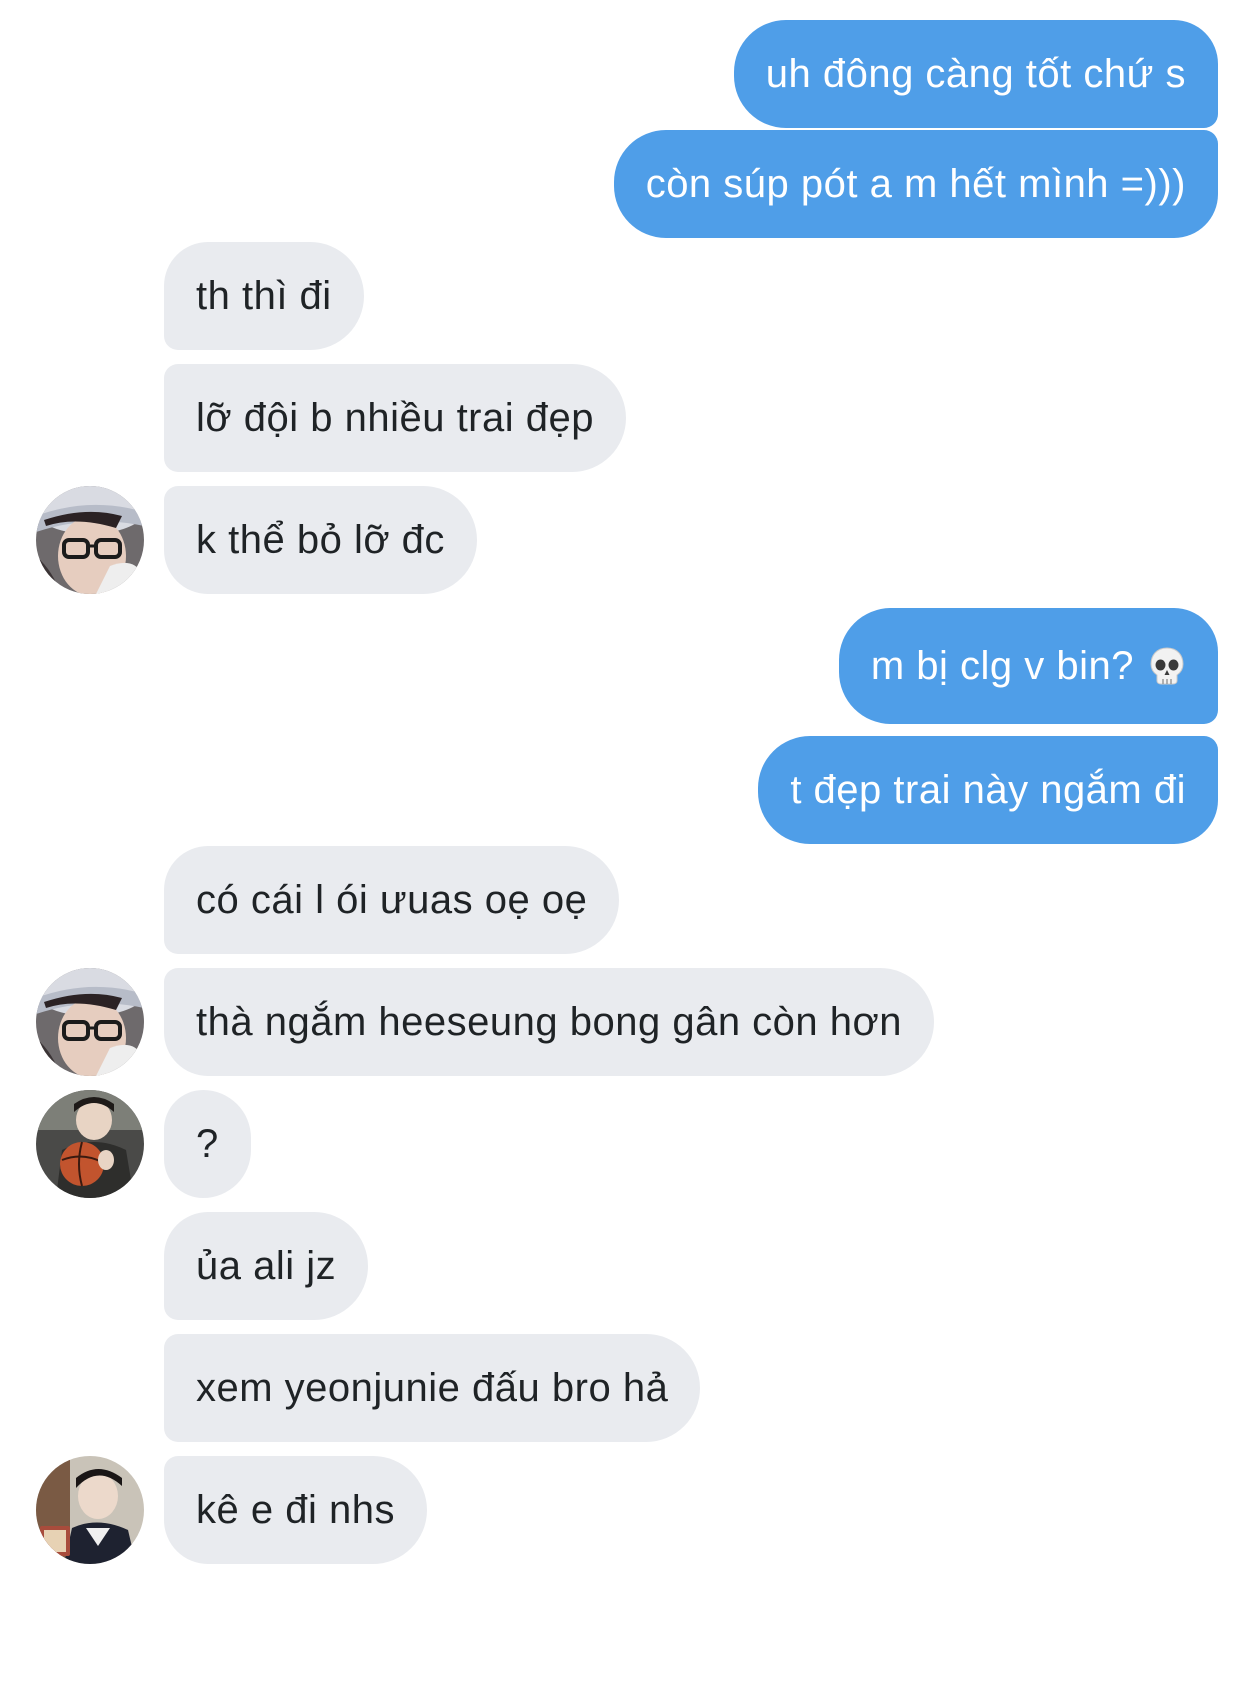  I want to click on message-text: m bị clg v bin?, so click(1002, 665).